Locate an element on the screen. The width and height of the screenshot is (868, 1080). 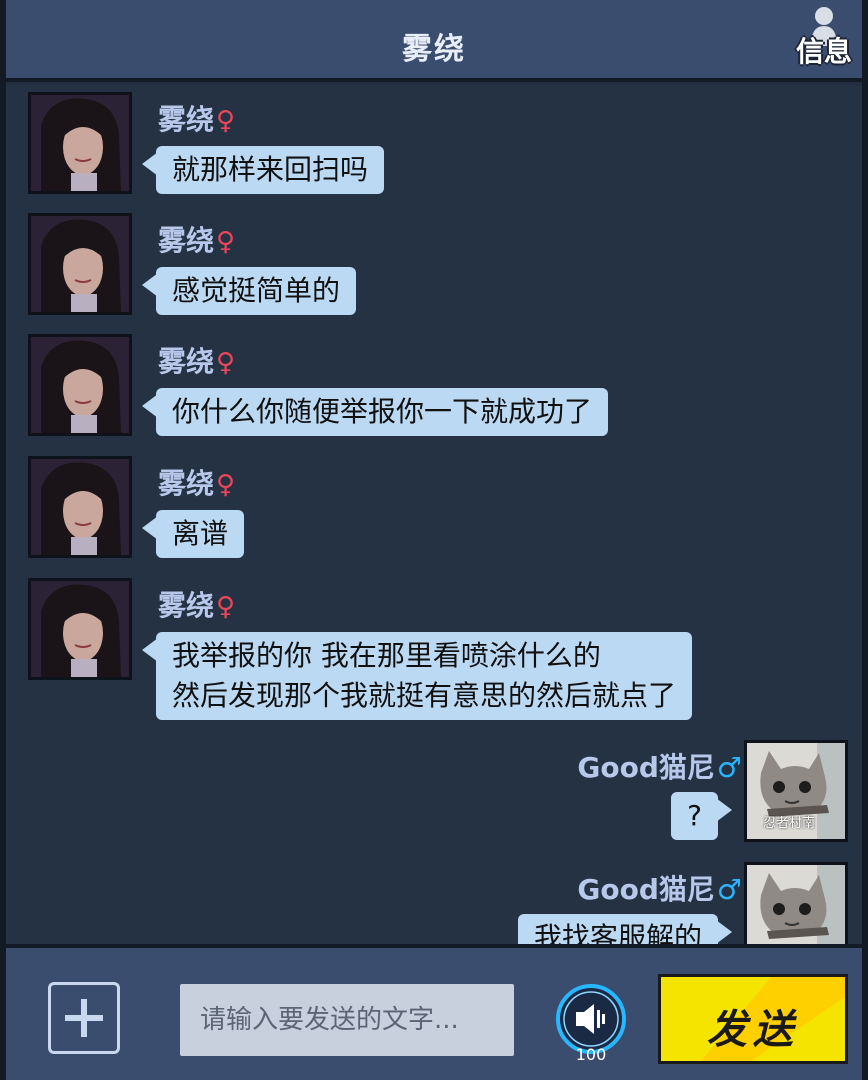
message-bubble: 离谱 is located at coordinates (193, 534).